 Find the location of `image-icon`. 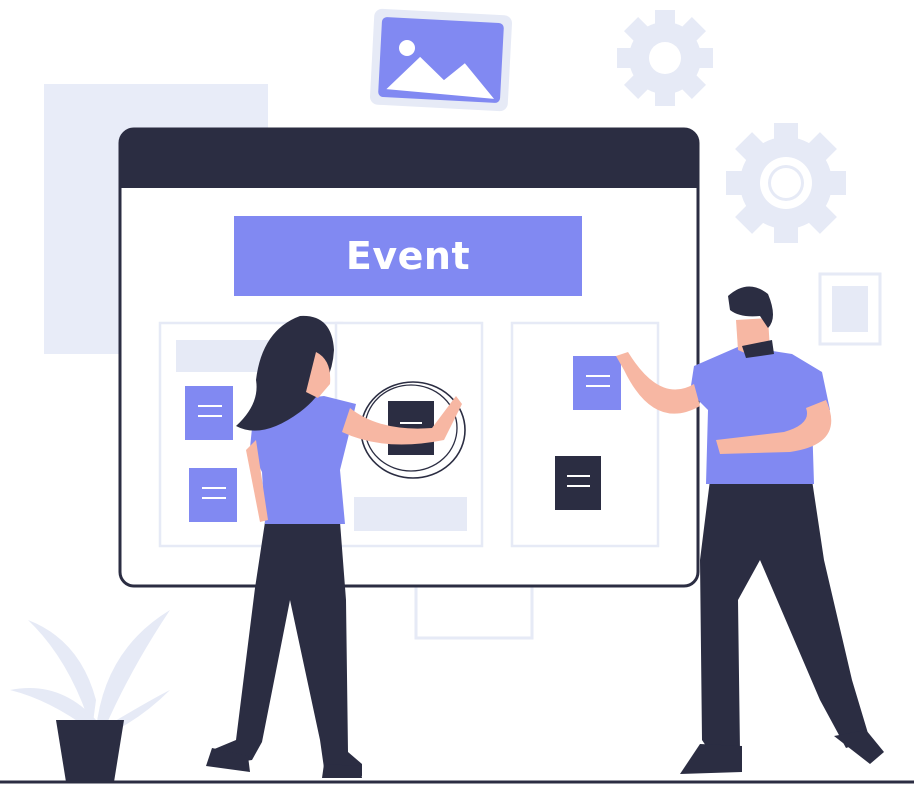

image-icon is located at coordinates (441, 60).